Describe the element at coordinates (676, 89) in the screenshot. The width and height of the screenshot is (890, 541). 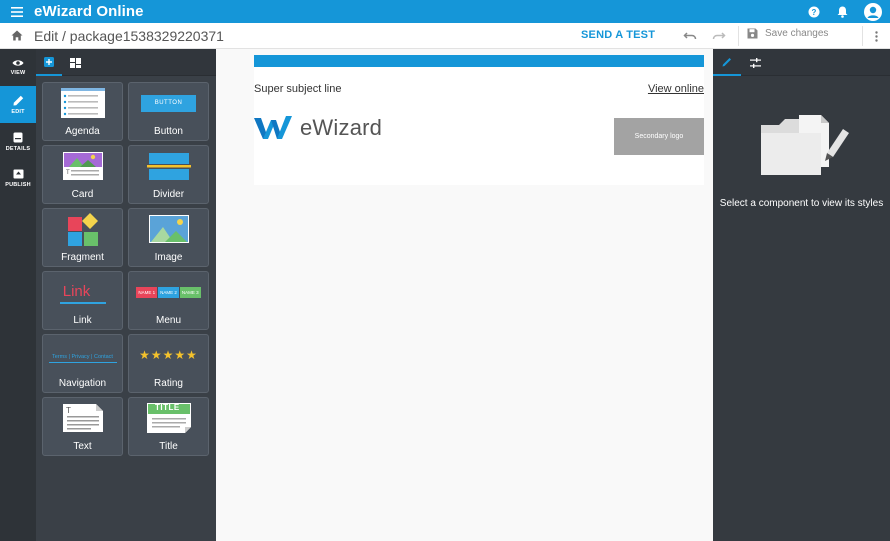
I see `view-online-link: View online` at that location.